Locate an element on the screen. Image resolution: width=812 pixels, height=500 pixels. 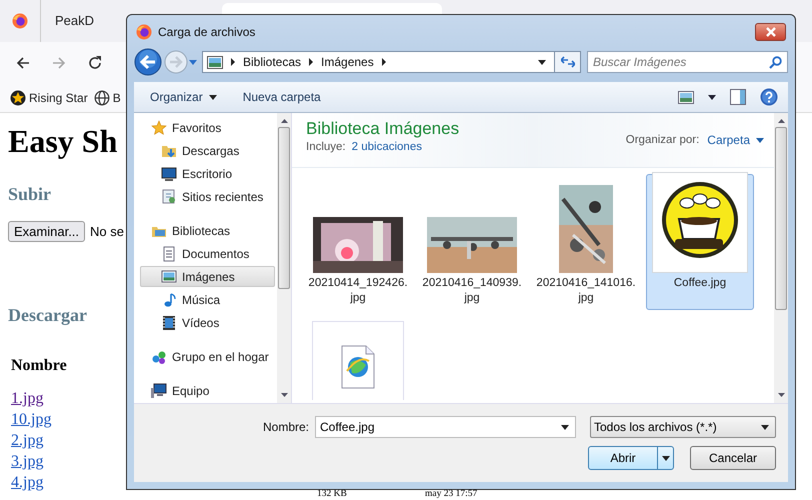
nav-item: Música is located at coordinates (207, 299).